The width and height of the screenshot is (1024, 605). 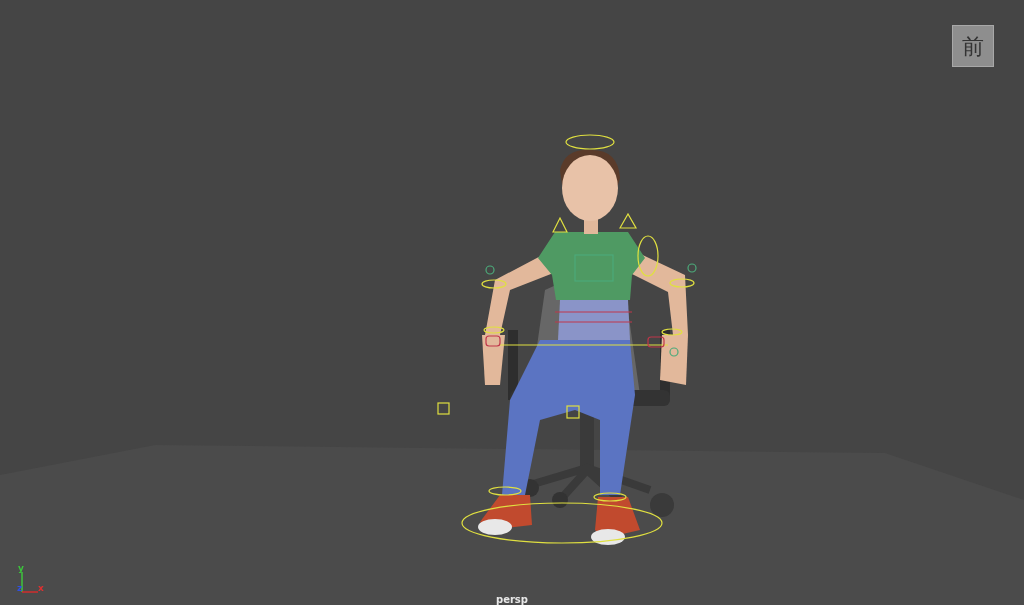 What do you see at coordinates (21, 568) in the screenshot?
I see `y-axis-label: y` at bounding box center [21, 568].